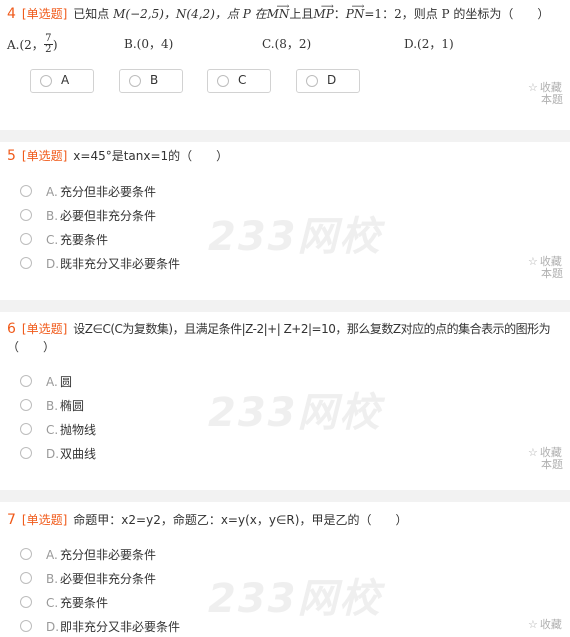 The image size is (570, 637). What do you see at coordinates (548, 625) in the screenshot?
I see `favorite-button: ☆ 收藏` at bounding box center [548, 625].